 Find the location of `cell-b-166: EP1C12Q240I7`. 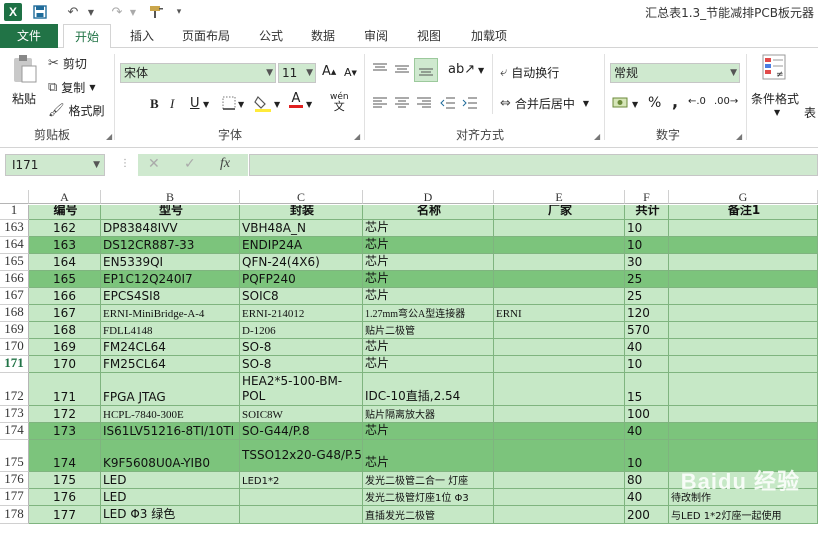

cell-b-166: EP1C12Q240I7 is located at coordinates (170, 279).